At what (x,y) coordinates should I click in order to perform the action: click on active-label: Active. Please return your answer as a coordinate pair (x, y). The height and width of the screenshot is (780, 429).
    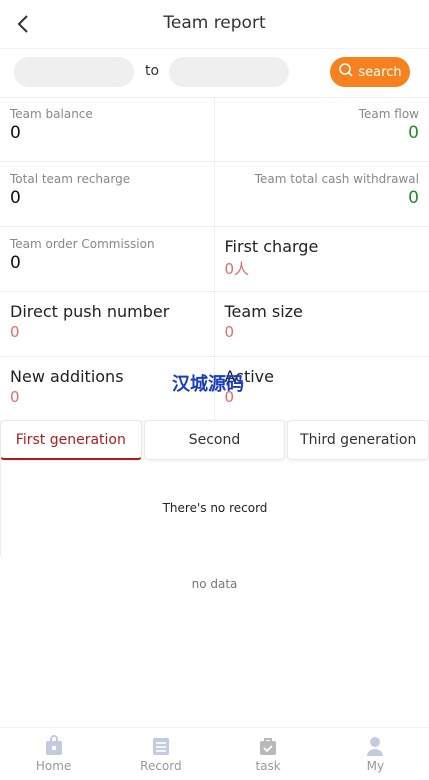
    Looking at the image, I should click on (249, 376).